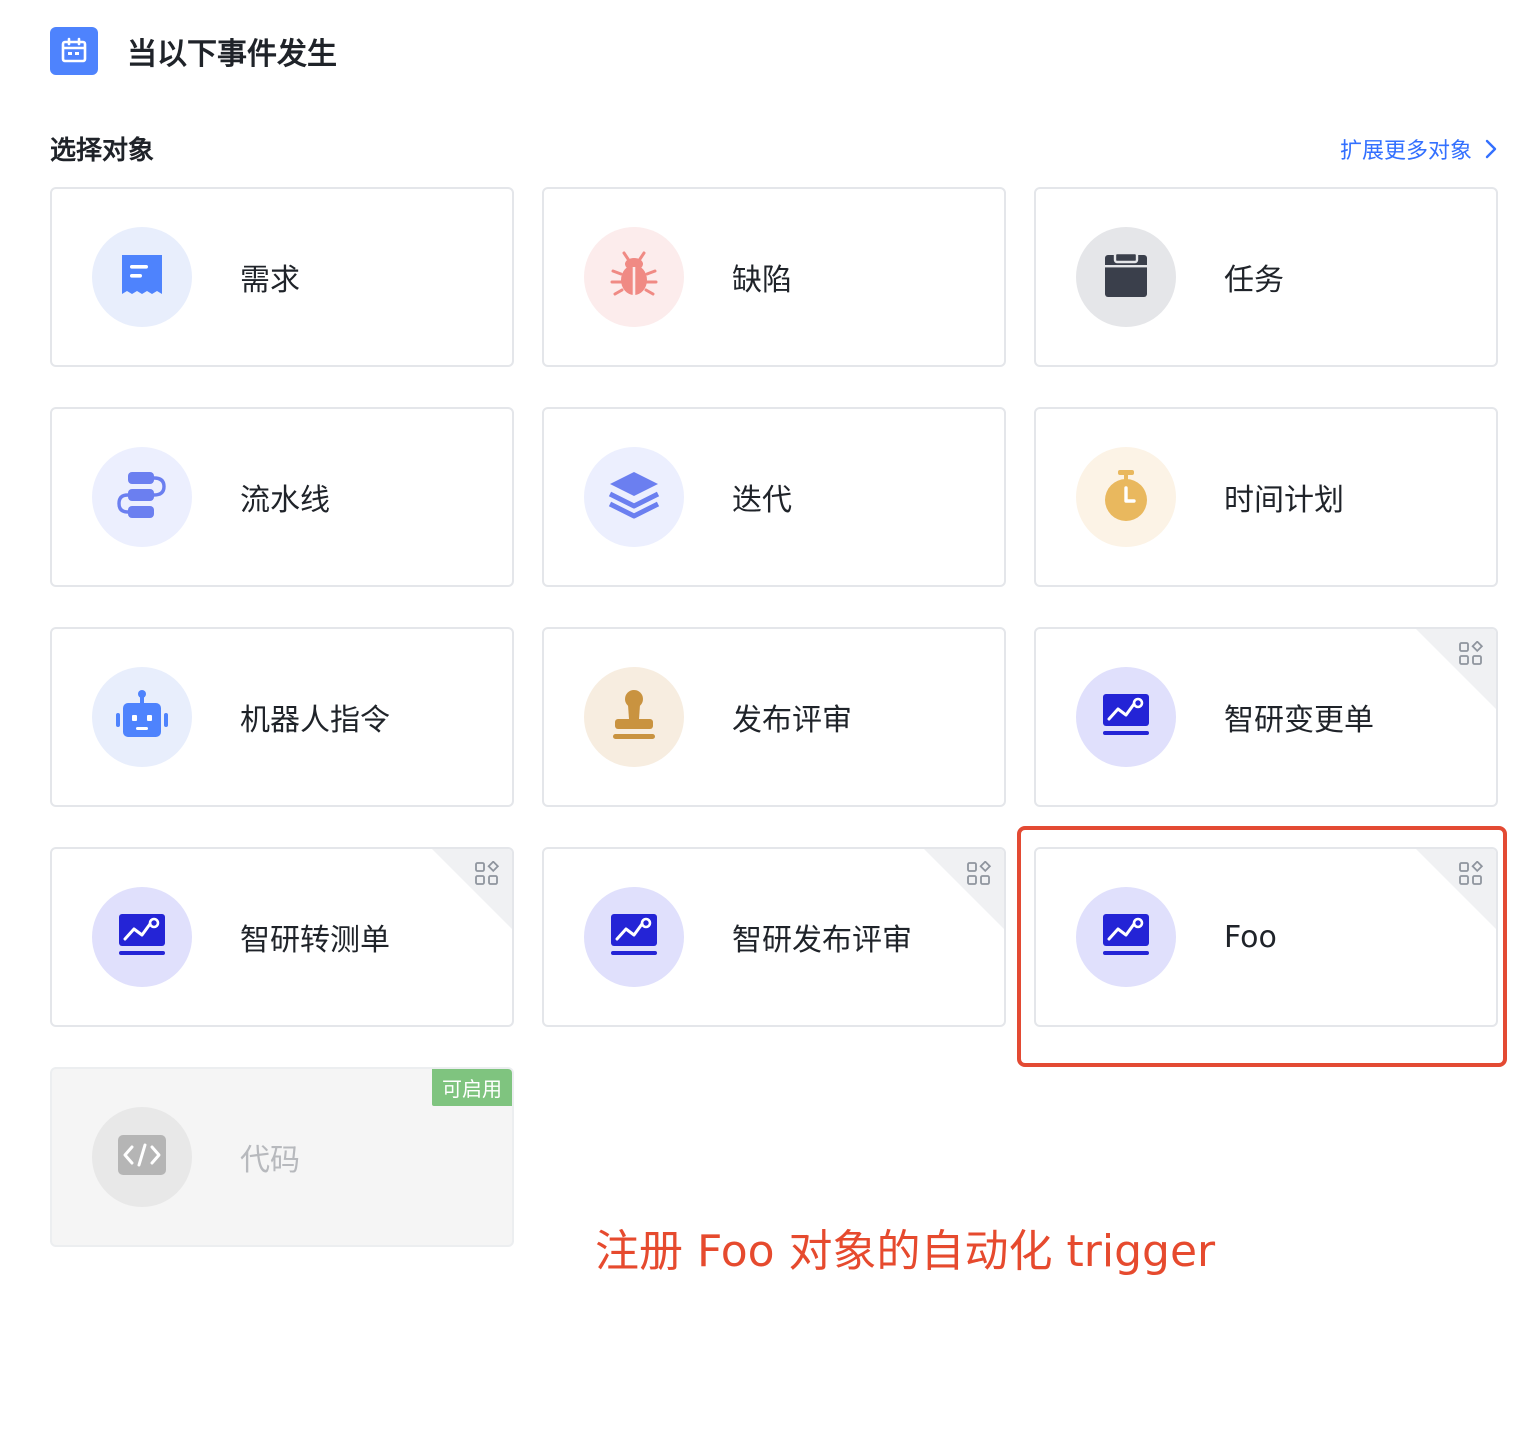 The height and width of the screenshot is (1436, 1536). Describe the element at coordinates (1491, 149) in the screenshot. I see `chevron-right-icon` at that location.